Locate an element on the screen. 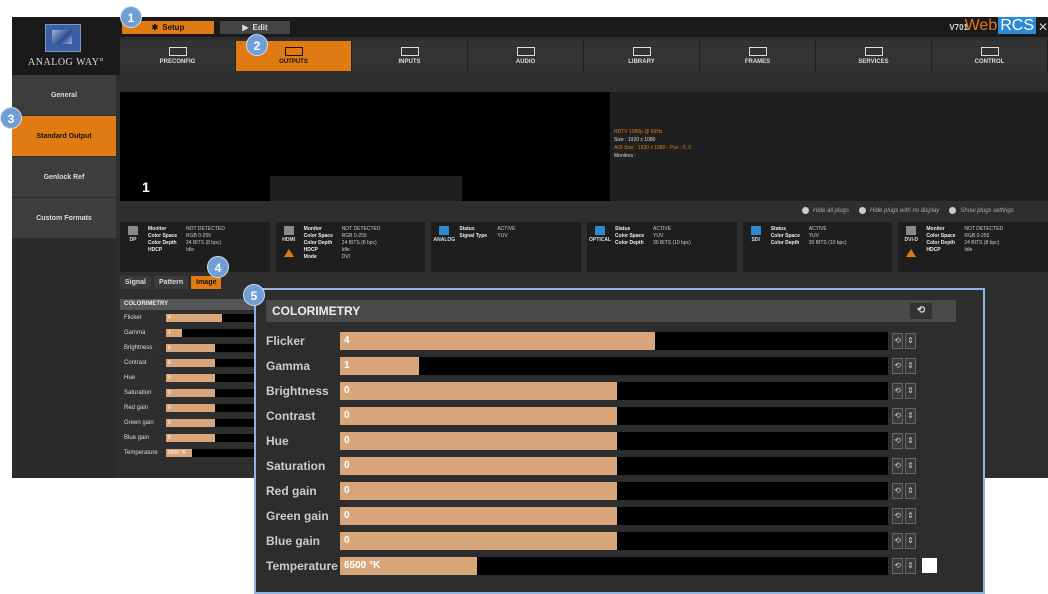 Image resolution: width=1048 pixels, height=594 pixels. hide-no-display-button: Hide plugs with no display is located at coordinates (899, 210).